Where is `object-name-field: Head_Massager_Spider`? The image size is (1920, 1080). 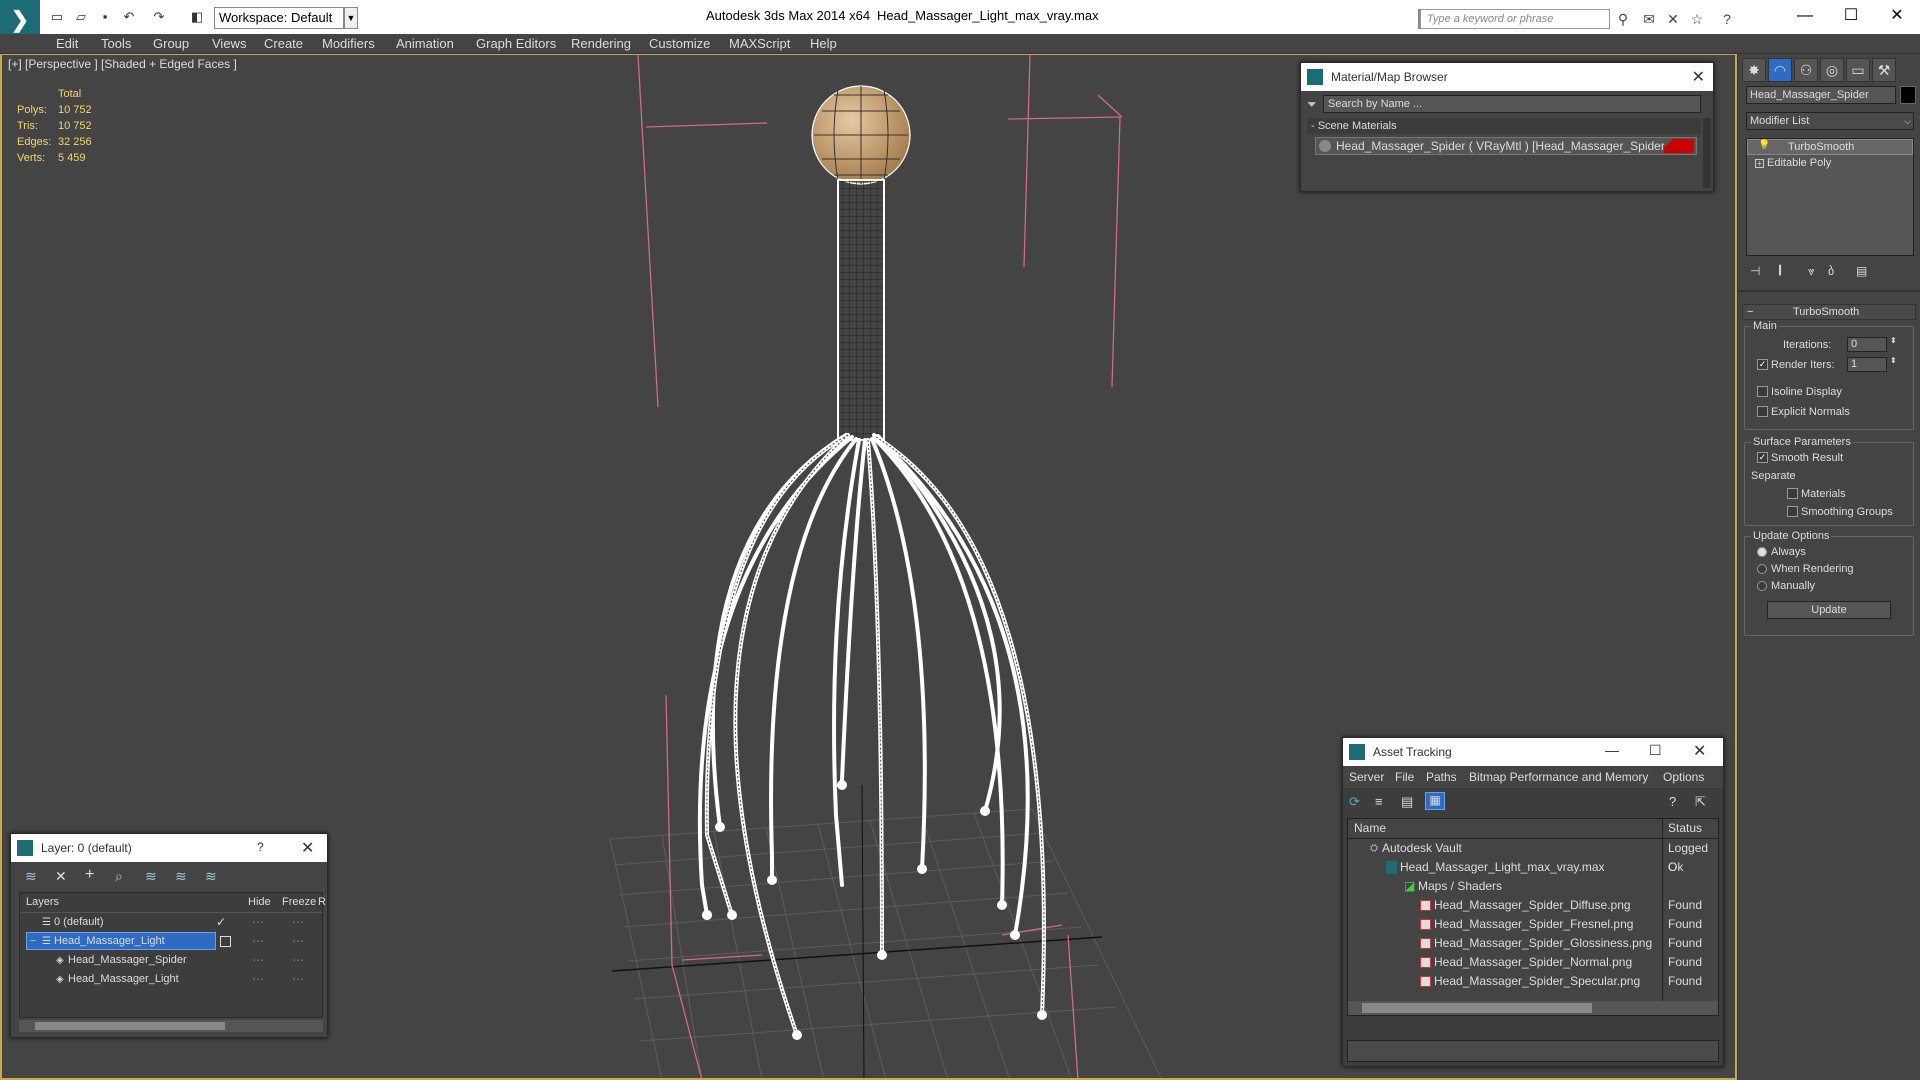
object-name-field: Head_Massager_Spider is located at coordinates (1821, 95).